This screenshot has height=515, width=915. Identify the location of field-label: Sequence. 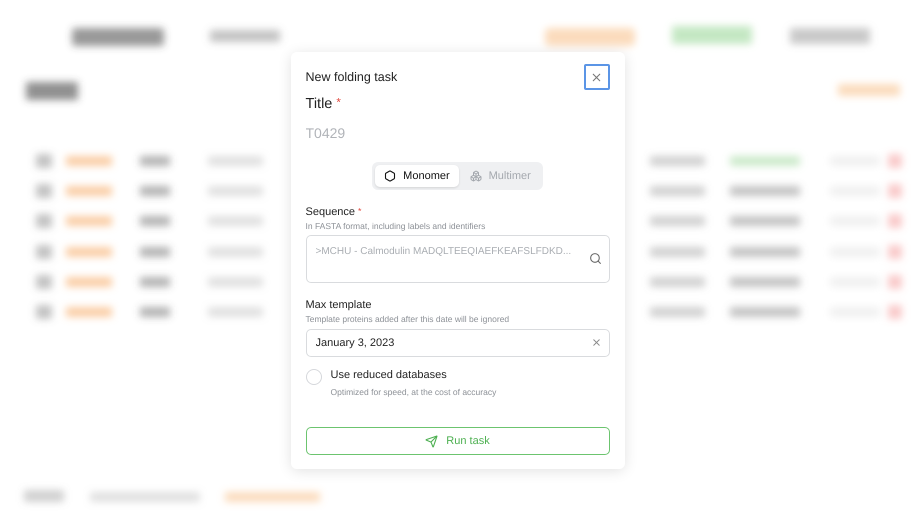
(331, 212).